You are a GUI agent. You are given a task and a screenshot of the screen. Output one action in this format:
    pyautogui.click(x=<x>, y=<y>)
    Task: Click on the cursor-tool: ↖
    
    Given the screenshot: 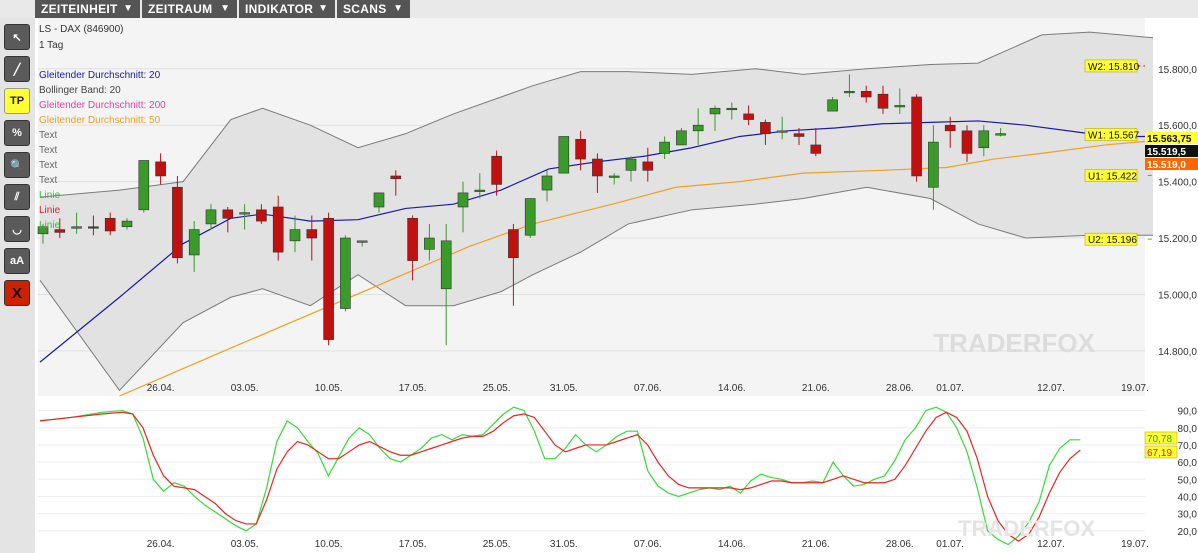 What is the action you would take?
    pyautogui.click(x=17, y=37)
    